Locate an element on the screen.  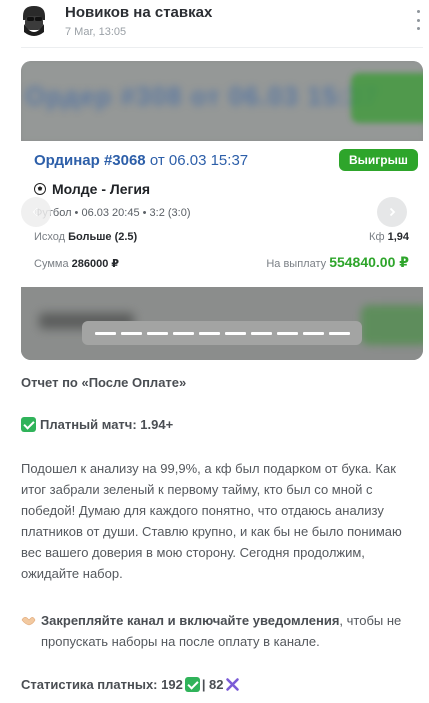
chevron-right-icon is located at coordinates (392, 212).